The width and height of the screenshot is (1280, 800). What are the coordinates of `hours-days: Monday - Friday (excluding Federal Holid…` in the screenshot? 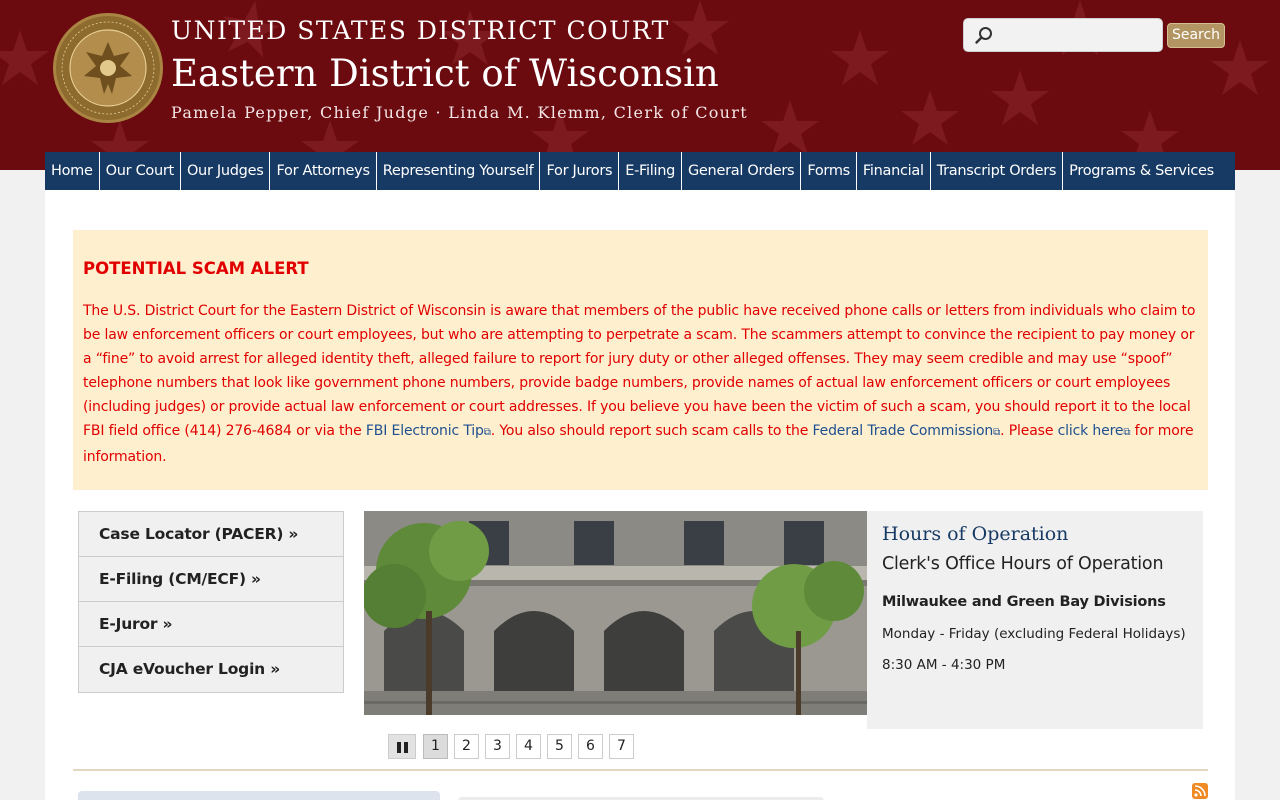 It's located at (1034, 634).